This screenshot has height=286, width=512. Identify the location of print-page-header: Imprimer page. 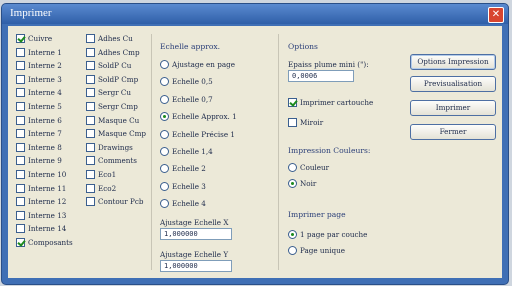
(317, 214).